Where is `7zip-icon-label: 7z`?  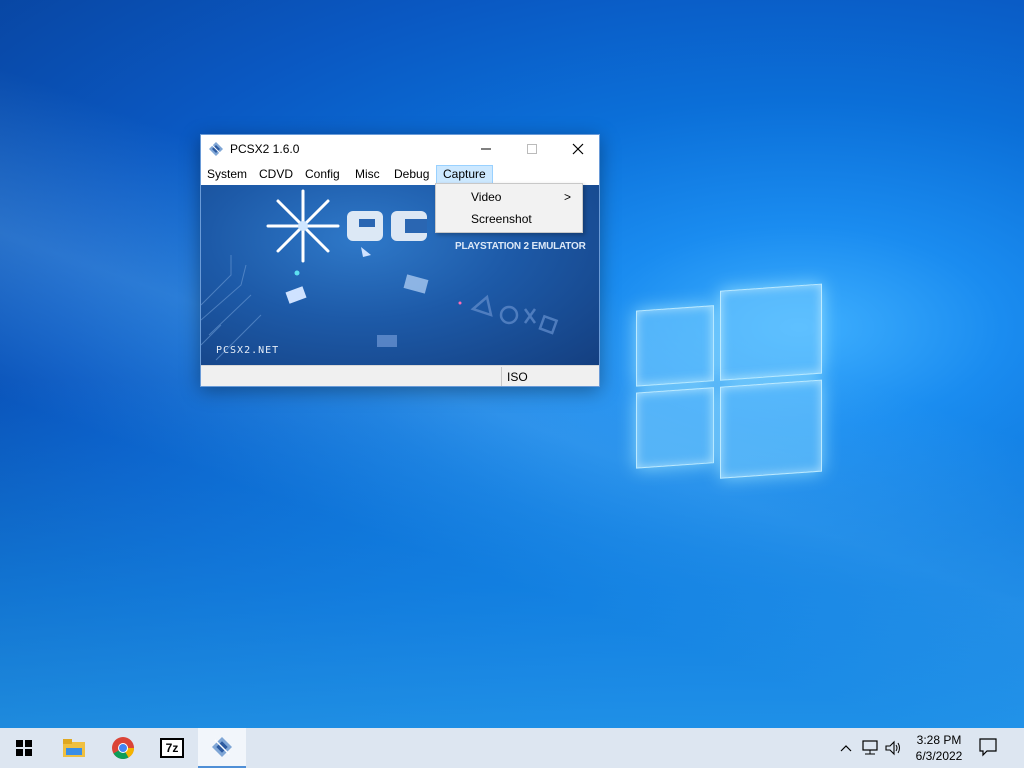
7zip-icon-label: 7z is located at coordinates (172, 748).